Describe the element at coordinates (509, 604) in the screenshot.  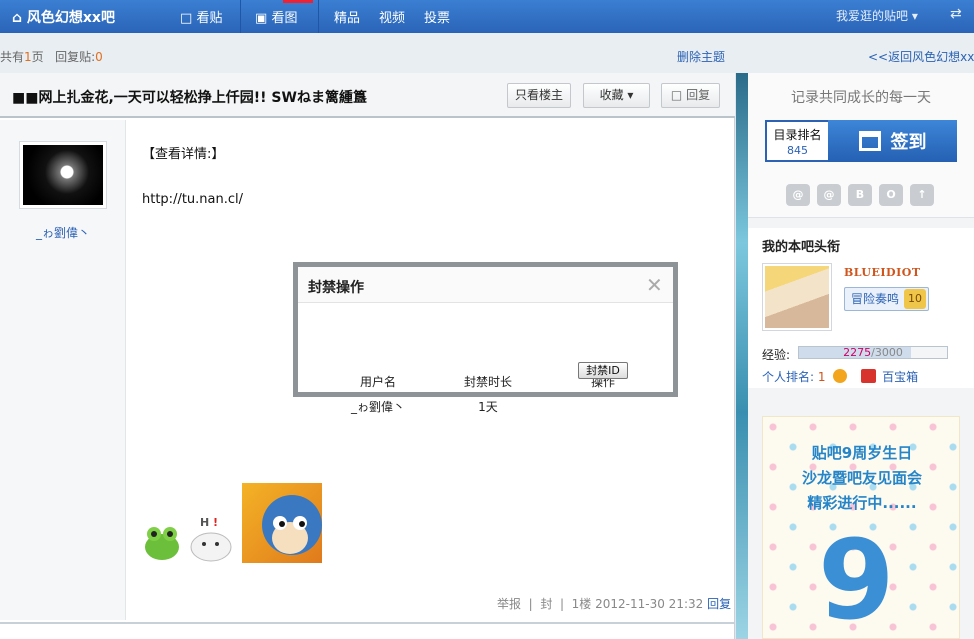
I see `report-link: 举报` at that location.